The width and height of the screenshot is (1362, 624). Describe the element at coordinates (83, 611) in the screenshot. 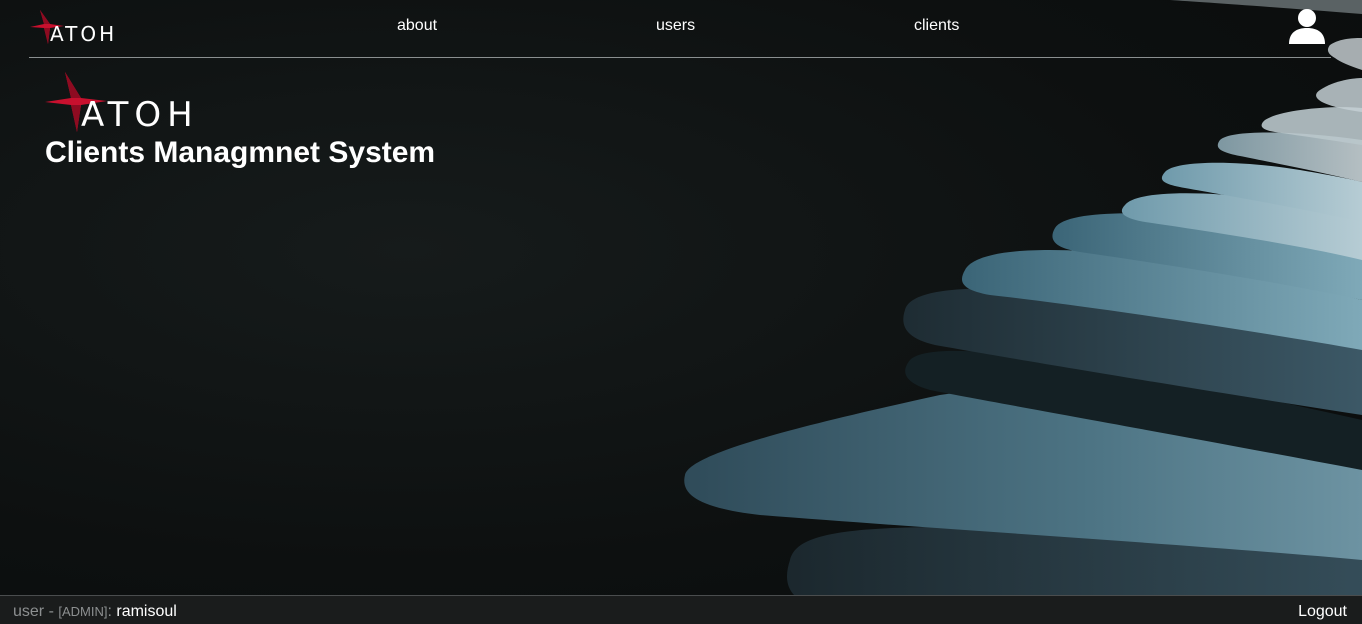

I see `user-role-badge: [ADMIN]` at that location.